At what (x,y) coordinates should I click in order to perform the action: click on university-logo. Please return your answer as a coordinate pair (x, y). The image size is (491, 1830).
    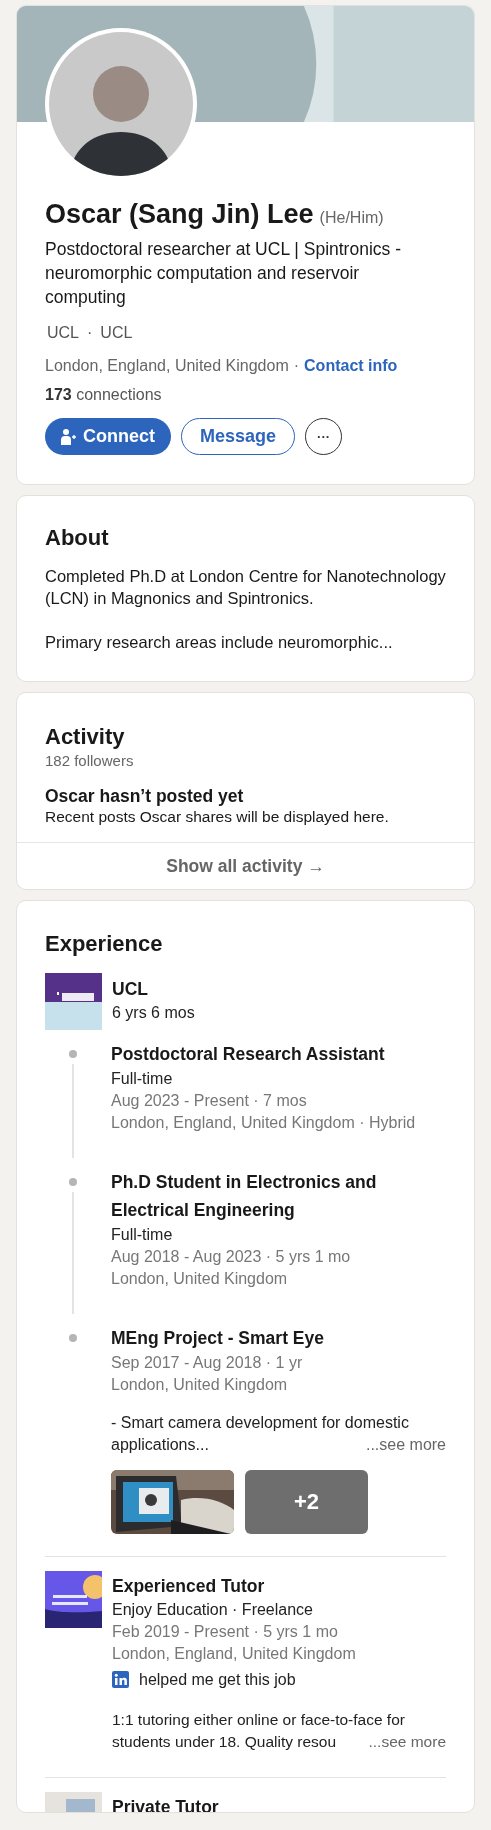
    Looking at the image, I should click on (73, 1001).